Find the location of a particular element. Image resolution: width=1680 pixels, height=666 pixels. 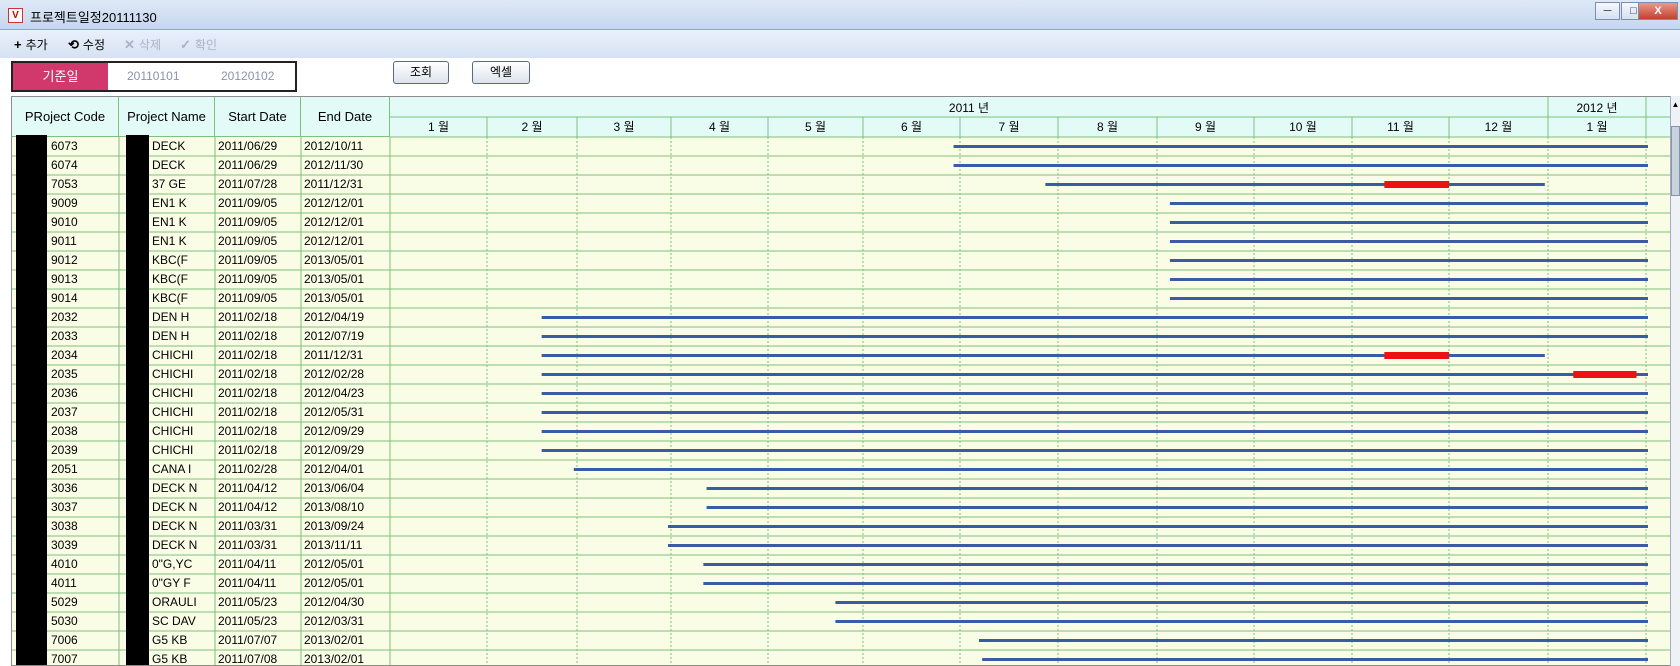

table-row: 2033 DEN H 2011/02/18 2012/07/19 is located at coordinates (201, 336).